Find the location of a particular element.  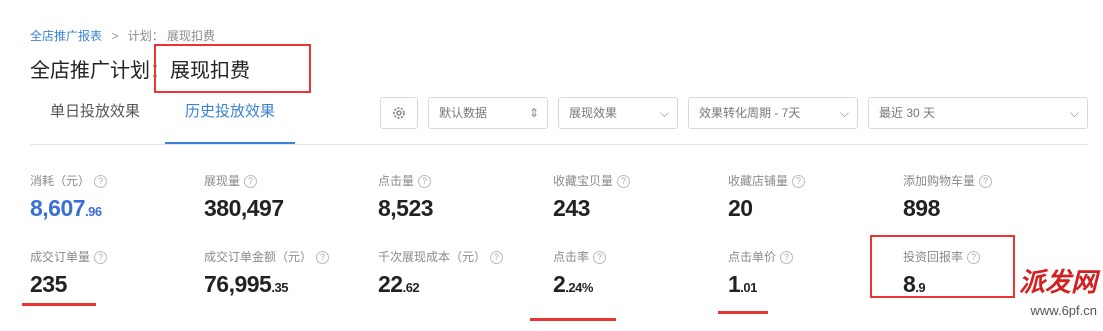

highlight-underline-orders is located at coordinates (59, 304).